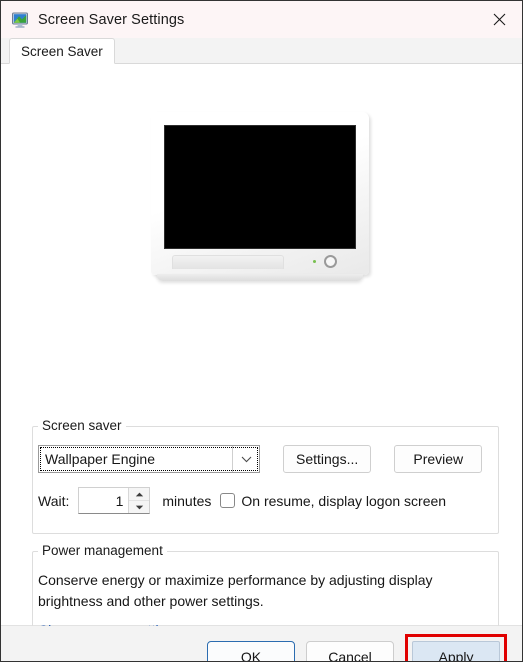 The height and width of the screenshot is (662, 523). I want to click on stepper-down-button, so click(139, 507).